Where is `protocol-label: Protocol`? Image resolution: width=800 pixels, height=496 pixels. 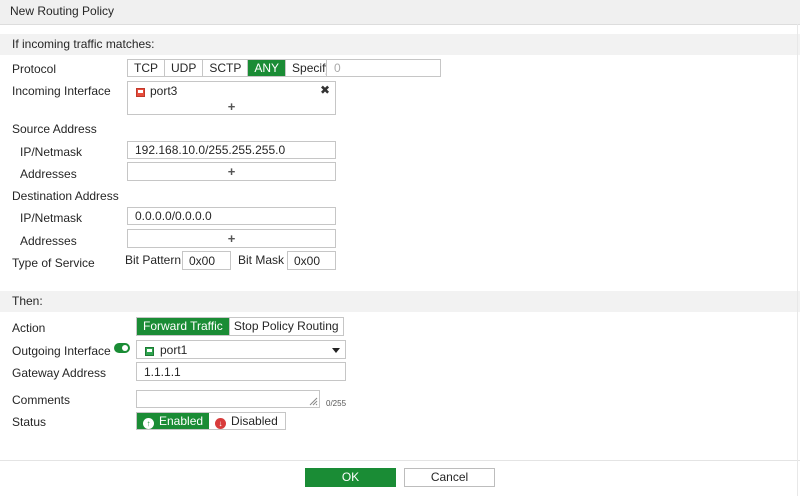
protocol-label: Protocol is located at coordinates (34, 69).